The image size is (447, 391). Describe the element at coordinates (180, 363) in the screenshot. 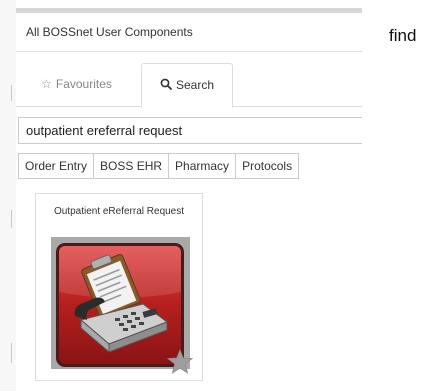

I see `star-icon` at that location.